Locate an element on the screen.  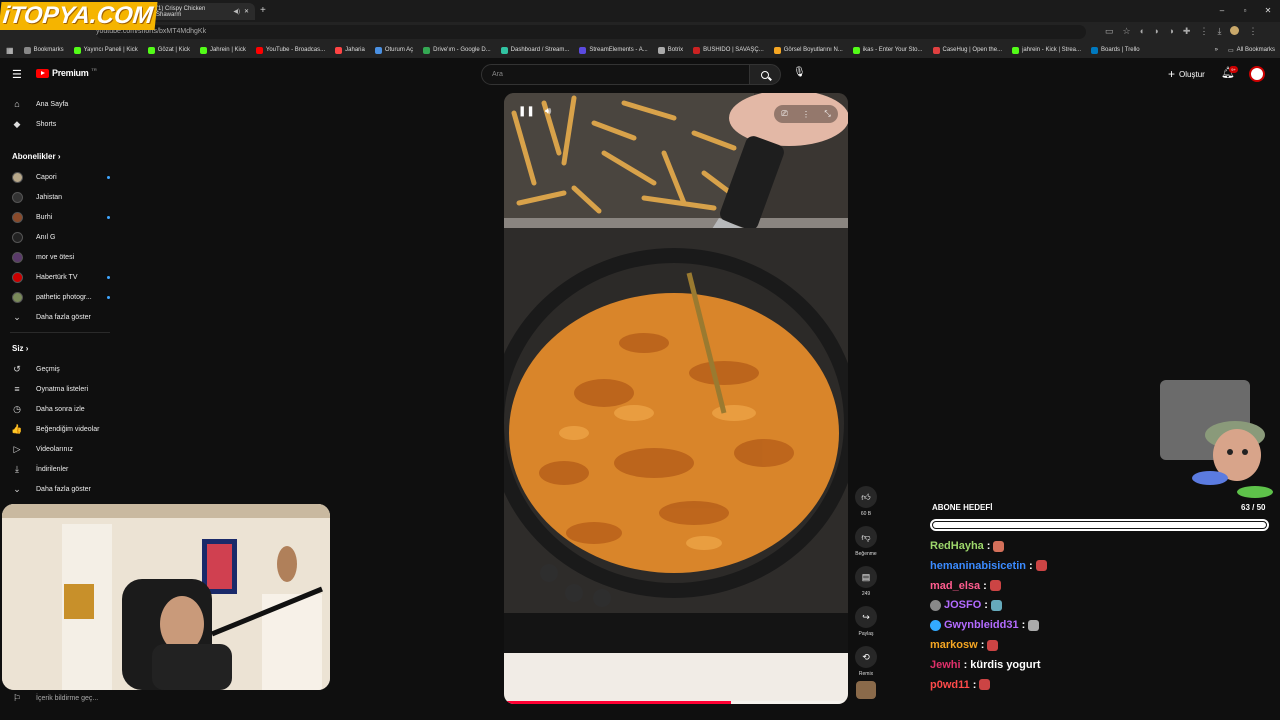
tab-audio-icon: ◀) is located at coordinates (236, 11).